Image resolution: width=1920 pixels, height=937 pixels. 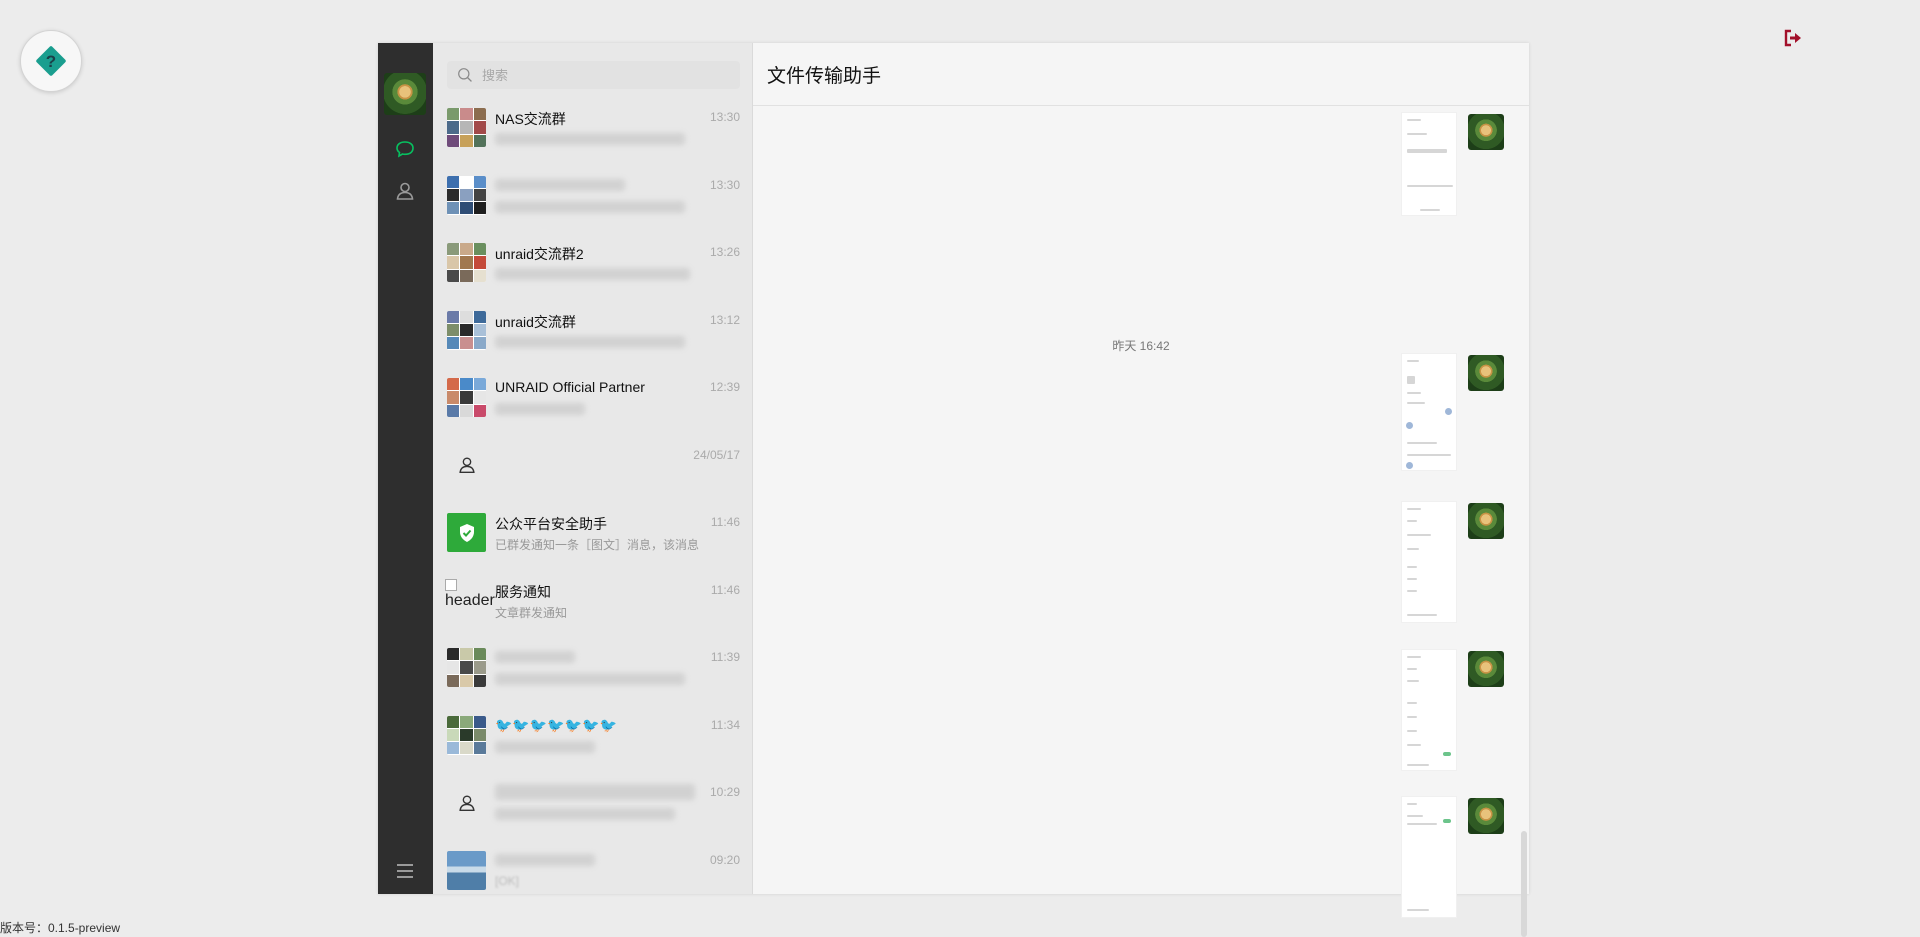 I want to click on conversation-name: 🐦🐦🐦🐦🐦🐦🐦, so click(x=556, y=724).